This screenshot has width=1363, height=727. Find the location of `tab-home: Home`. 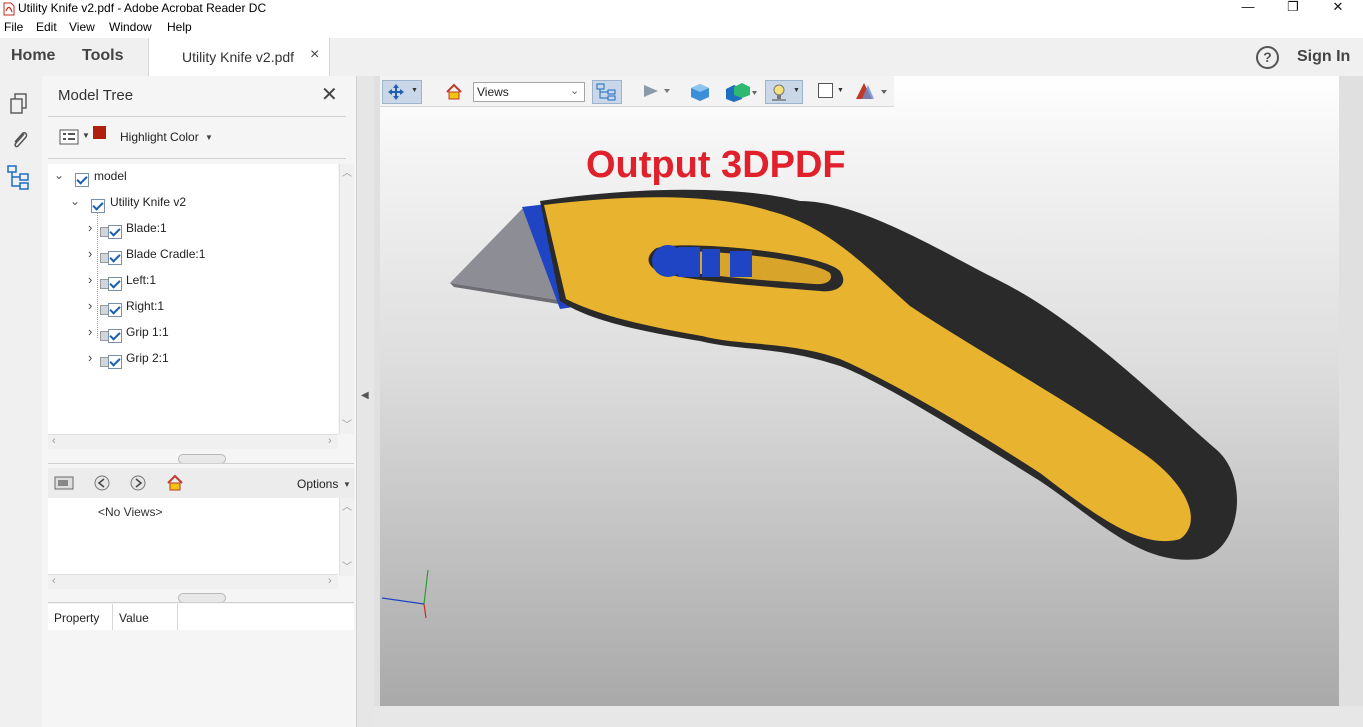

tab-home: Home is located at coordinates (33, 56).